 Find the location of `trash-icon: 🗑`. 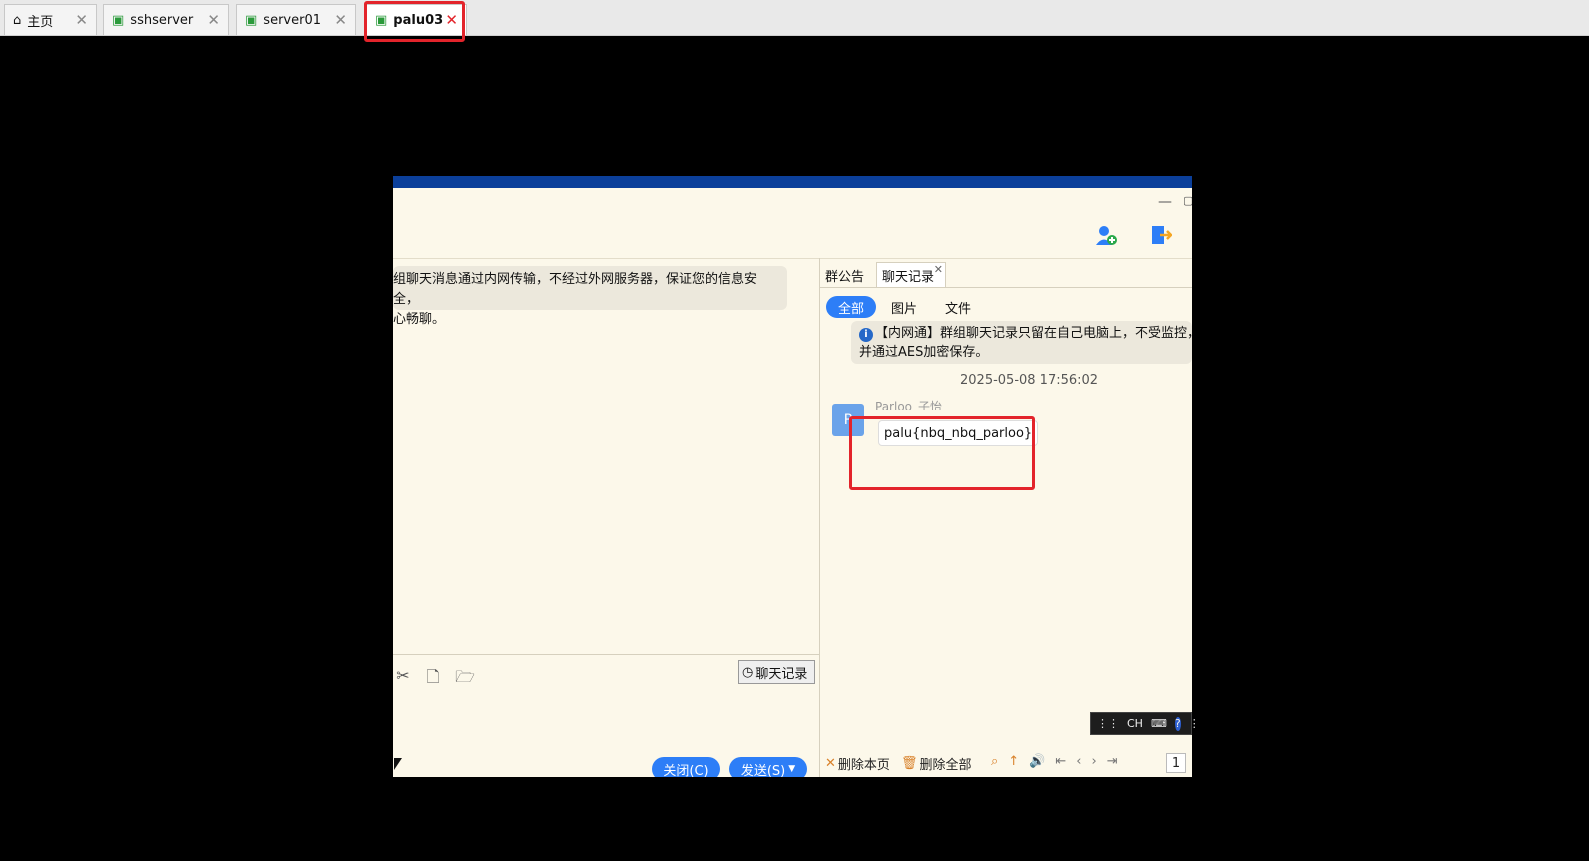

trash-icon: 🗑 is located at coordinates (909, 763).